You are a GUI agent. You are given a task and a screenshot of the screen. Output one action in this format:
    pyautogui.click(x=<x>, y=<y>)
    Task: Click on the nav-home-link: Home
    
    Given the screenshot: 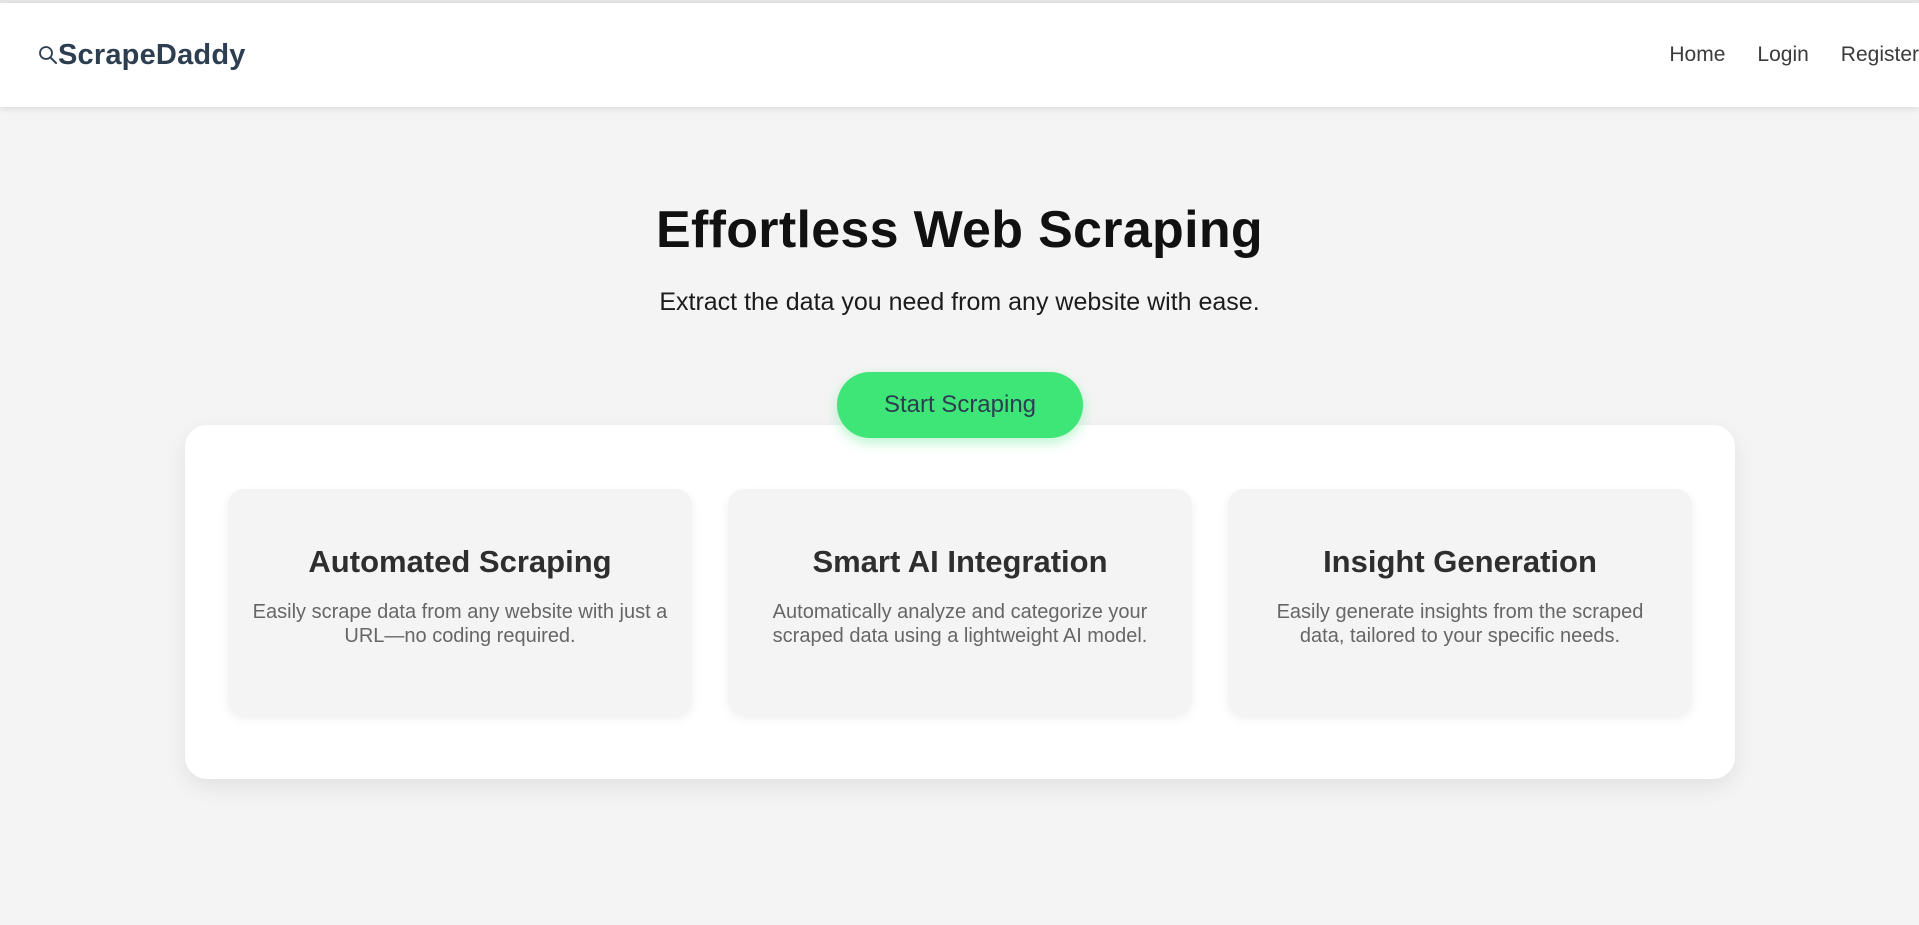 What is the action you would take?
    pyautogui.click(x=1697, y=55)
    